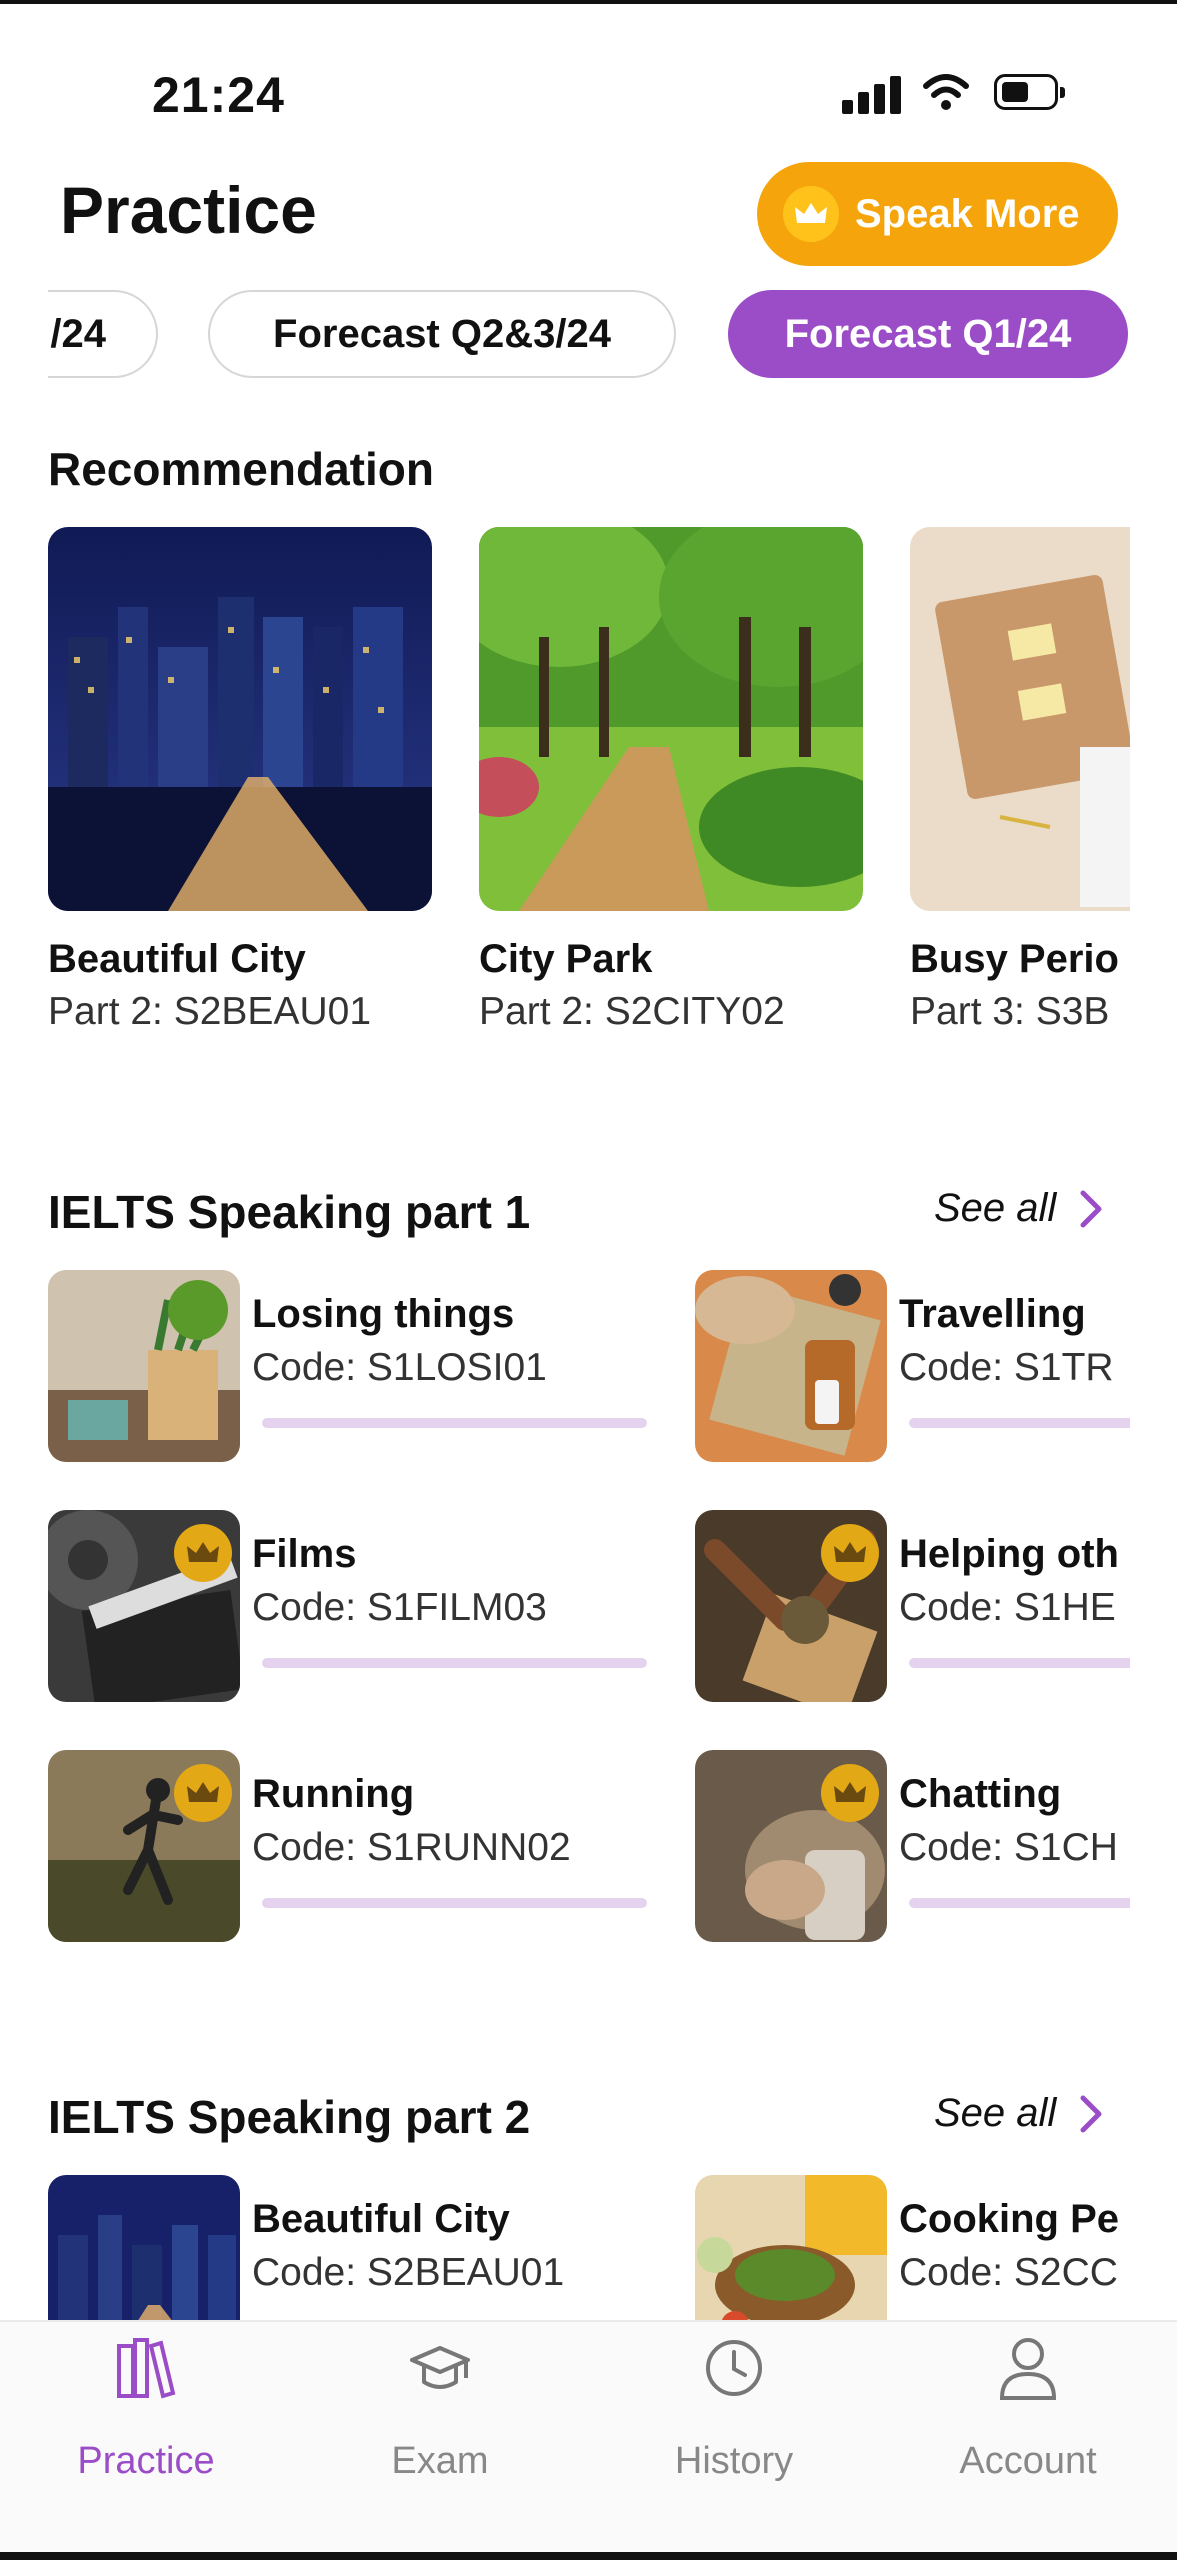  Describe the element at coordinates (177, 959) in the screenshot. I see `recommendation-title-text: Beautiful City` at that location.